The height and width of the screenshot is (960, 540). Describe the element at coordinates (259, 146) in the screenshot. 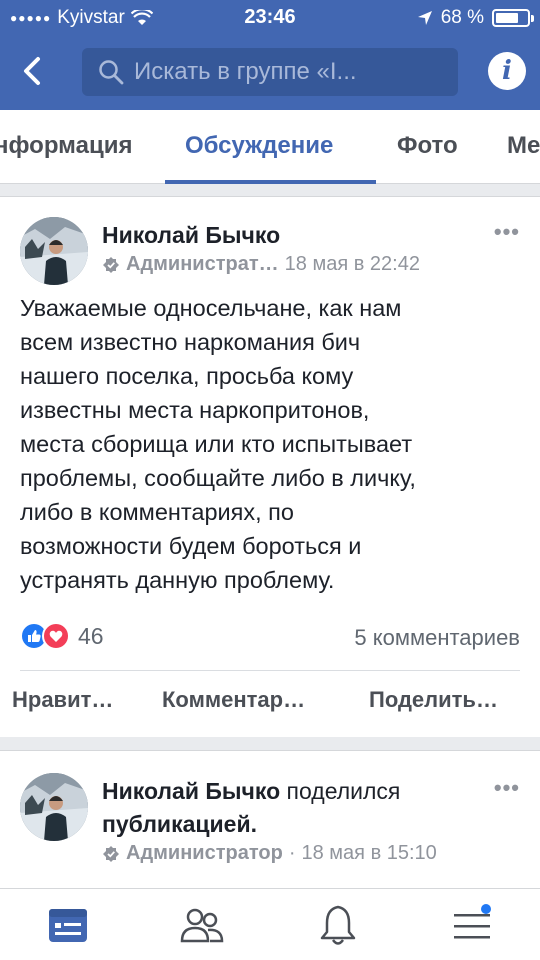

I see `tab-discussion: Обсуждение` at that location.